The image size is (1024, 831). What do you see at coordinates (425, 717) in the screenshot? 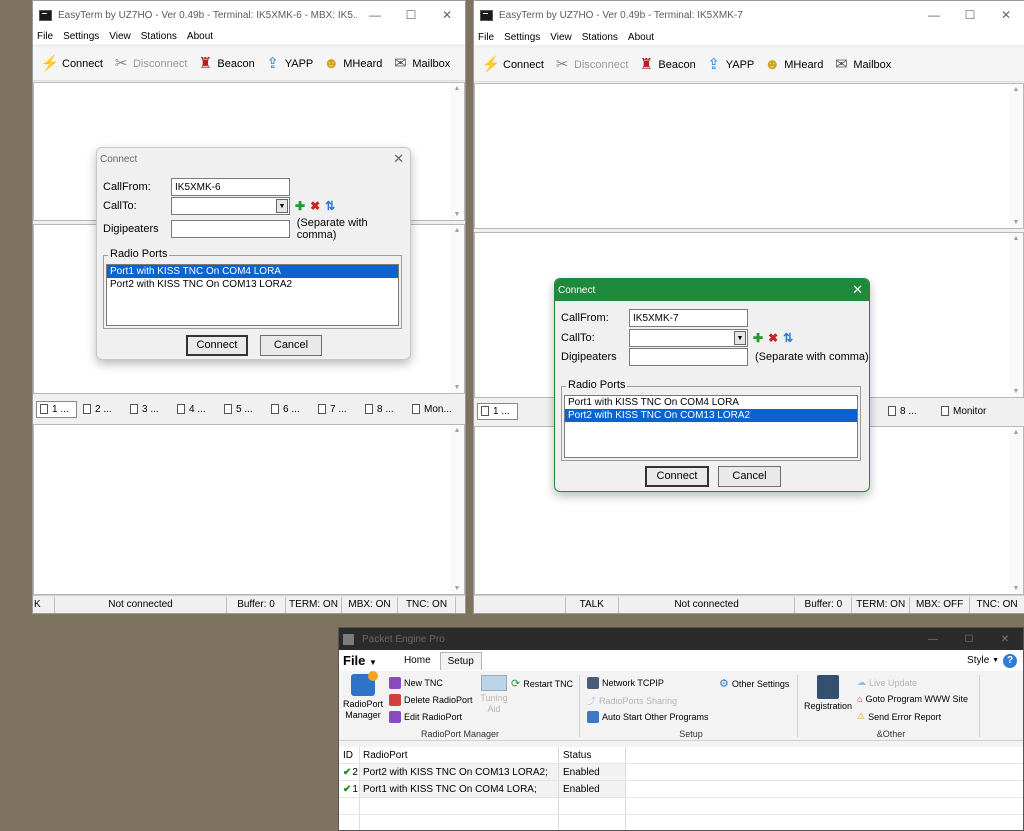
I see `edit-radioport-button: Edit RadioPort` at bounding box center [425, 717].